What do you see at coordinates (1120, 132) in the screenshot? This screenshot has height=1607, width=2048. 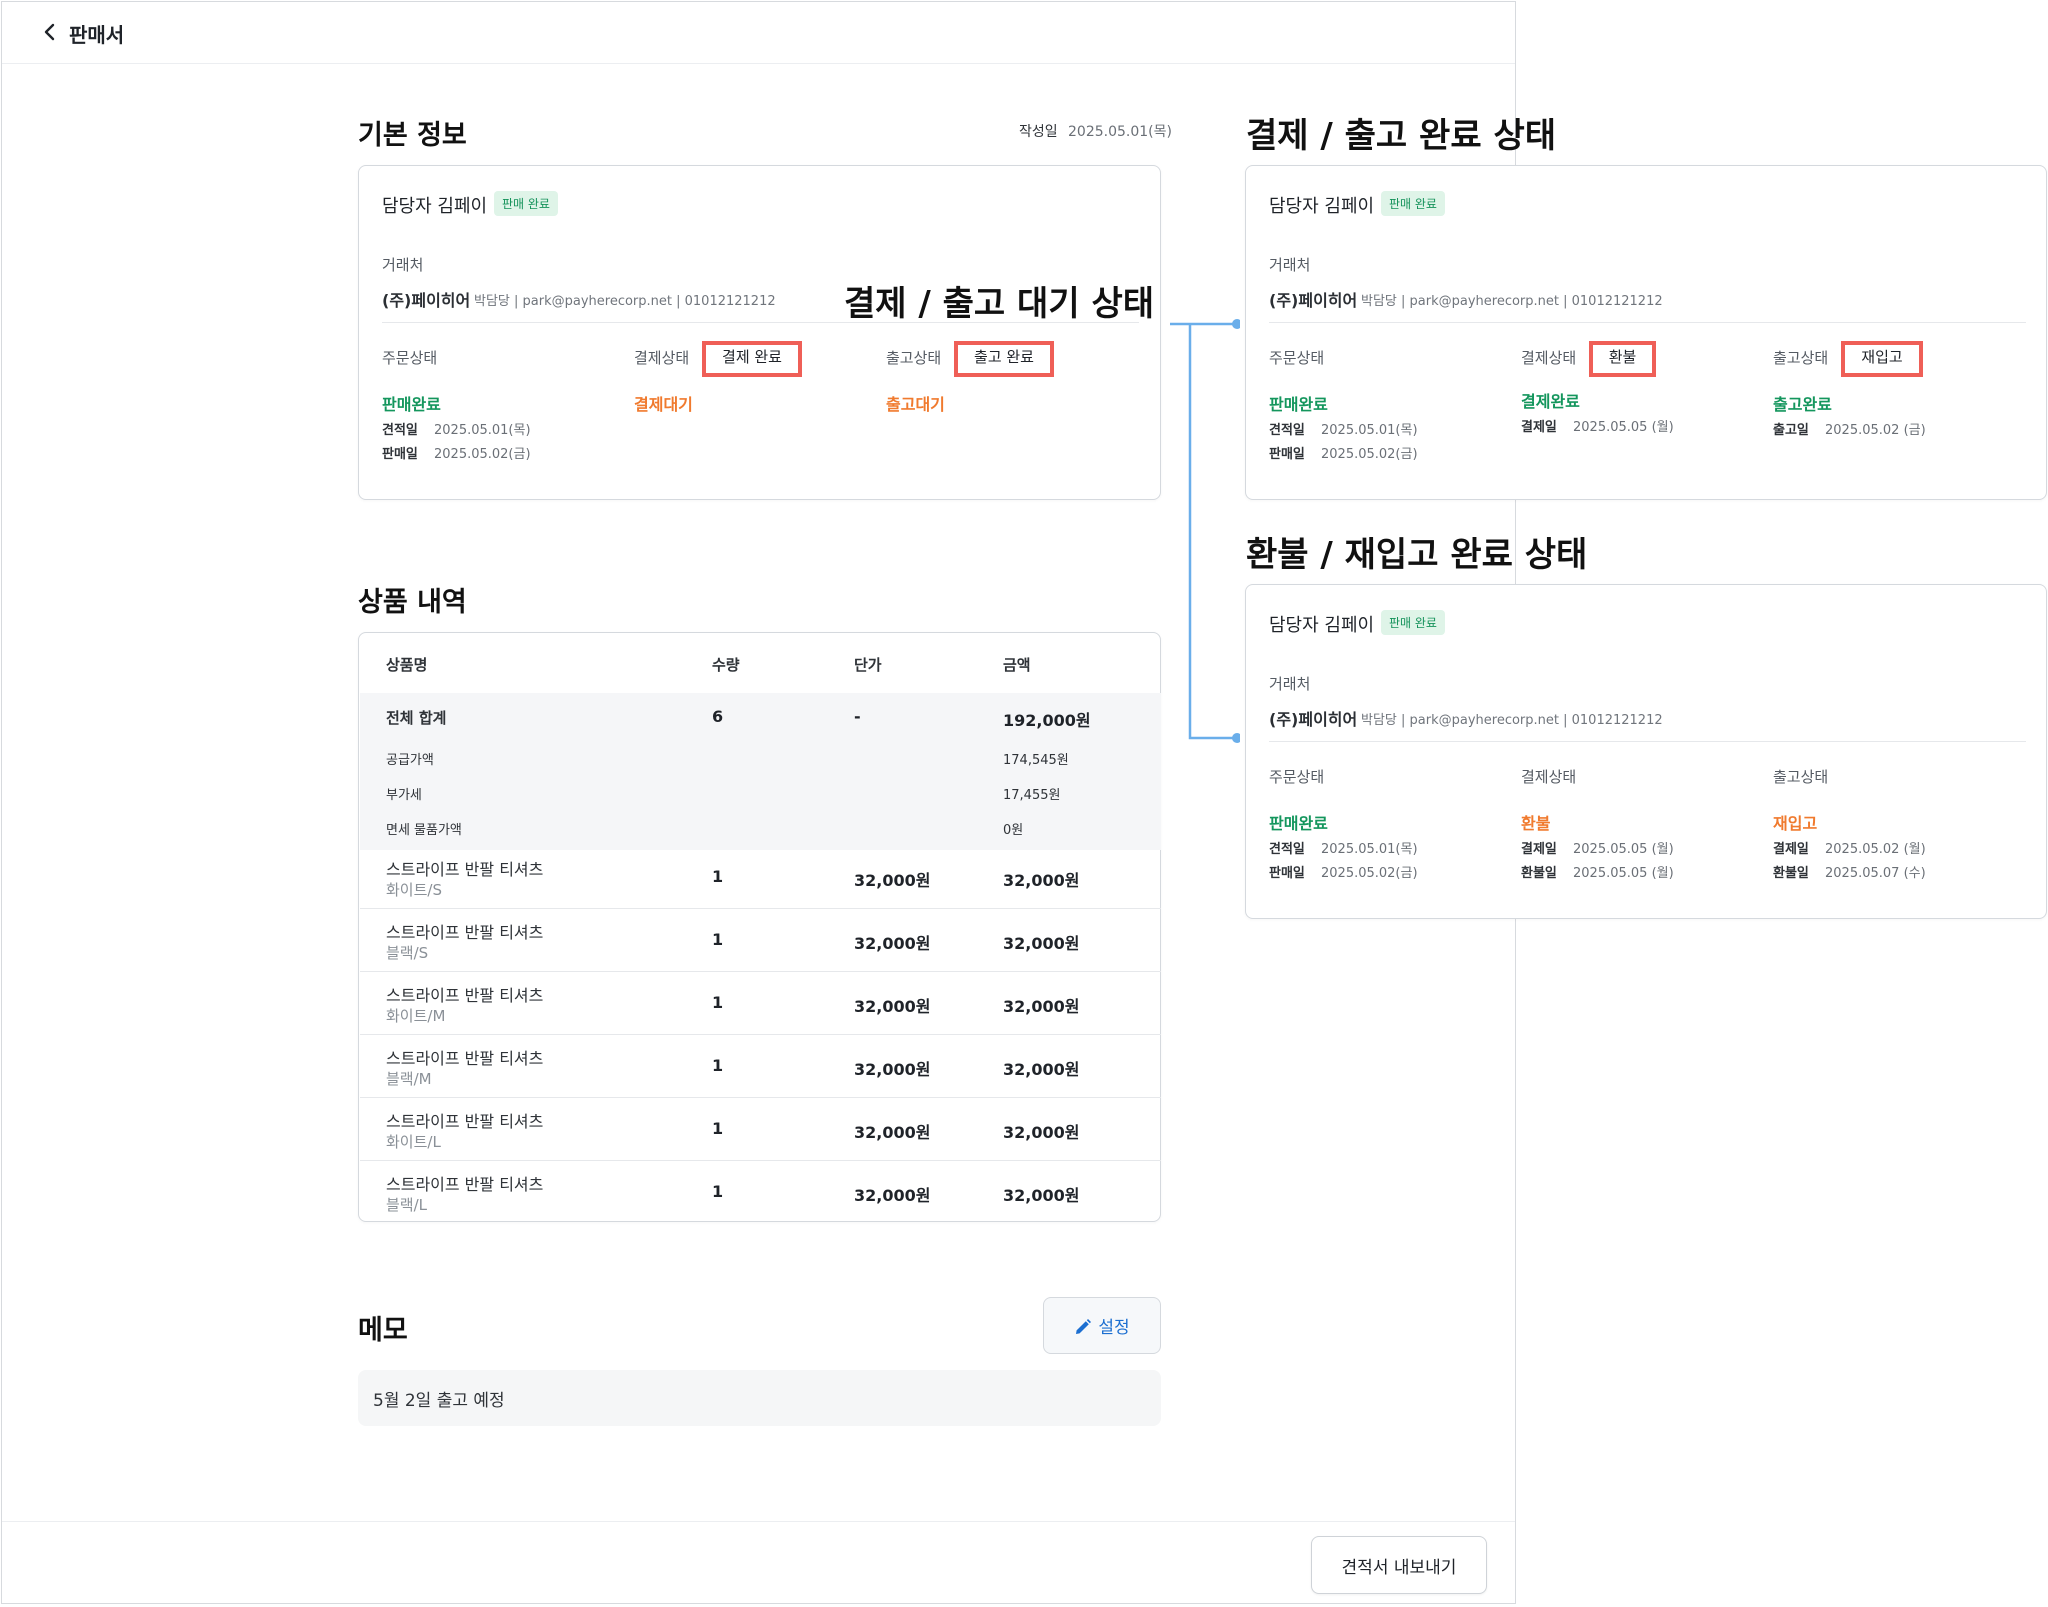 I see `created-date: 2025.05.01(목)` at bounding box center [1120, 132].